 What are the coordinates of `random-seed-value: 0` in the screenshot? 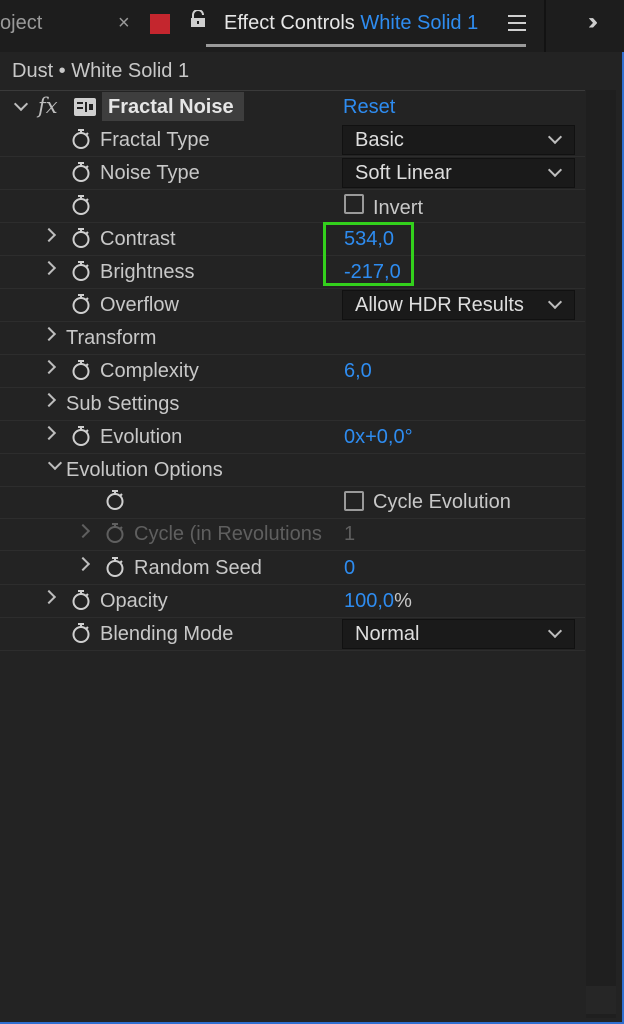 It's located at (349, 568).